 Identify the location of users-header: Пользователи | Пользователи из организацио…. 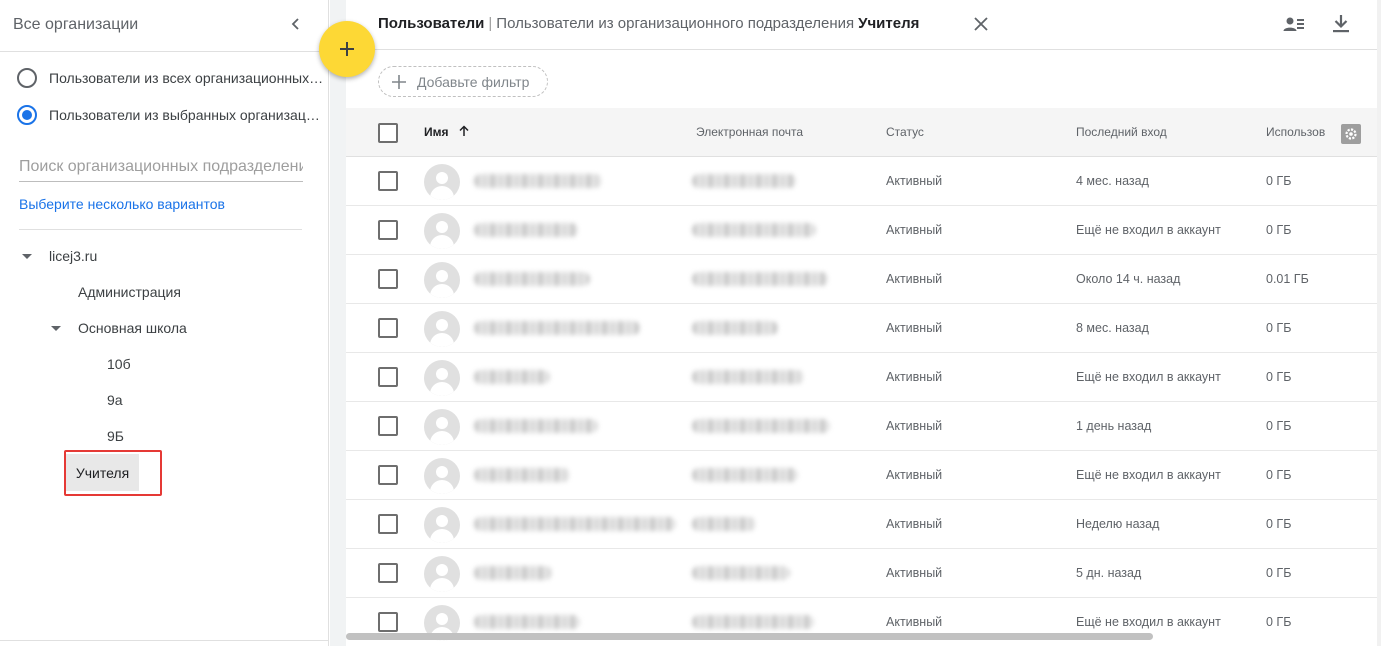
(863, 25).